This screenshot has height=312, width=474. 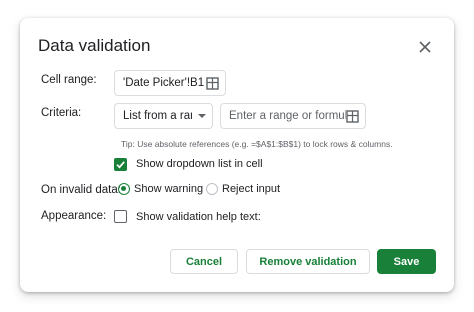 What do you see at coordinates (81, 190) in the screenshot?
I see `invalid-data-label: On invalid data:` at bounding box center [81, 190].